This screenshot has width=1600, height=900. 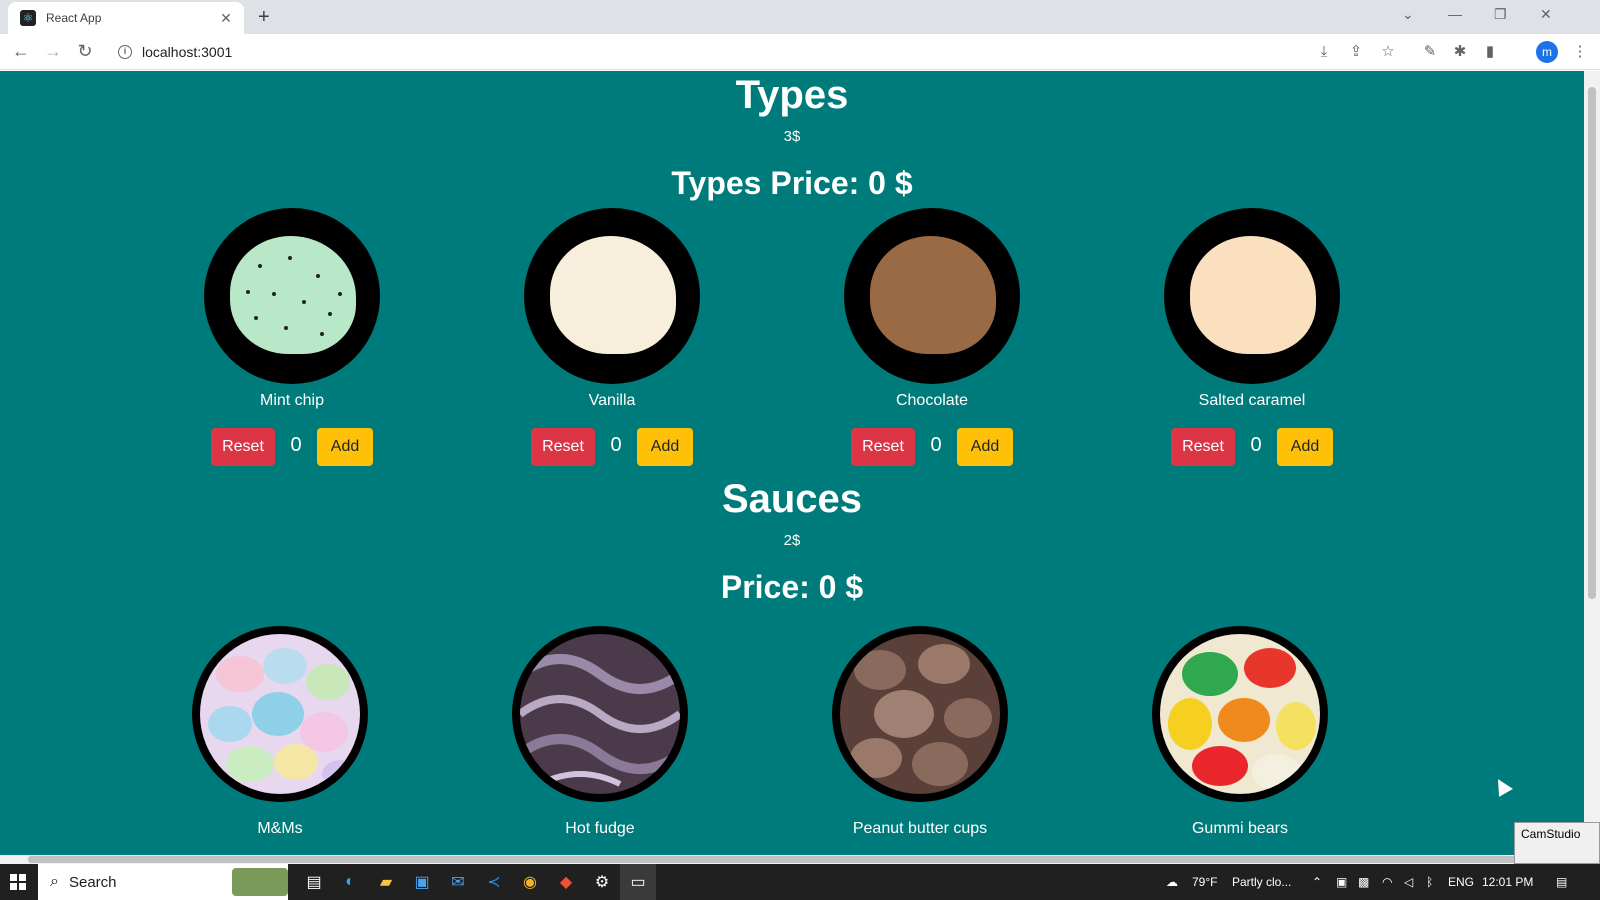 What do you see at coordinates (53, 51) in the screenshot?
I see `forward-button: →` at bounding box center [53, 51].